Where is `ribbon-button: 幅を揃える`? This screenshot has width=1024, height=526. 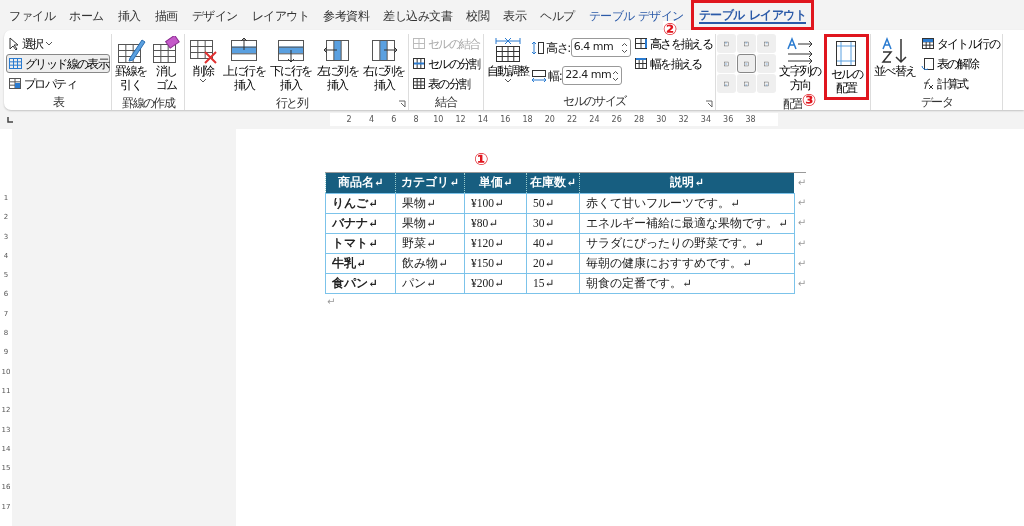 ribbon-button: 幅を揃える is located at coordinates (673, 63).